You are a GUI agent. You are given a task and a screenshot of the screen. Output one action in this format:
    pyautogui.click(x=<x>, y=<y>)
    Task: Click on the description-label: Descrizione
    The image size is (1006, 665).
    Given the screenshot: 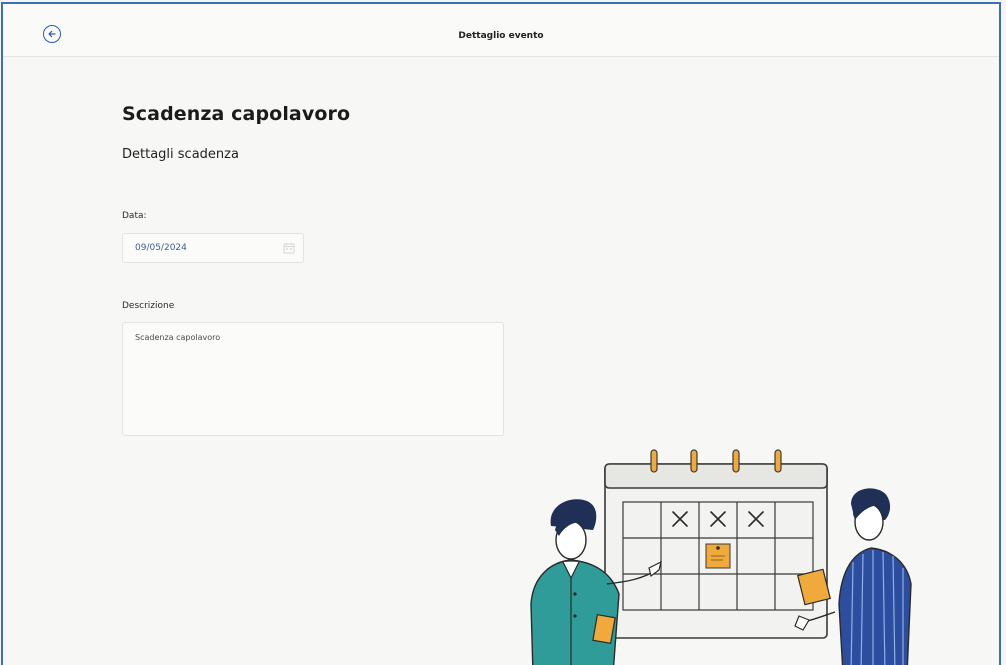 What is the action you would take?
    pyautogui.click(x=148, y=306)
    